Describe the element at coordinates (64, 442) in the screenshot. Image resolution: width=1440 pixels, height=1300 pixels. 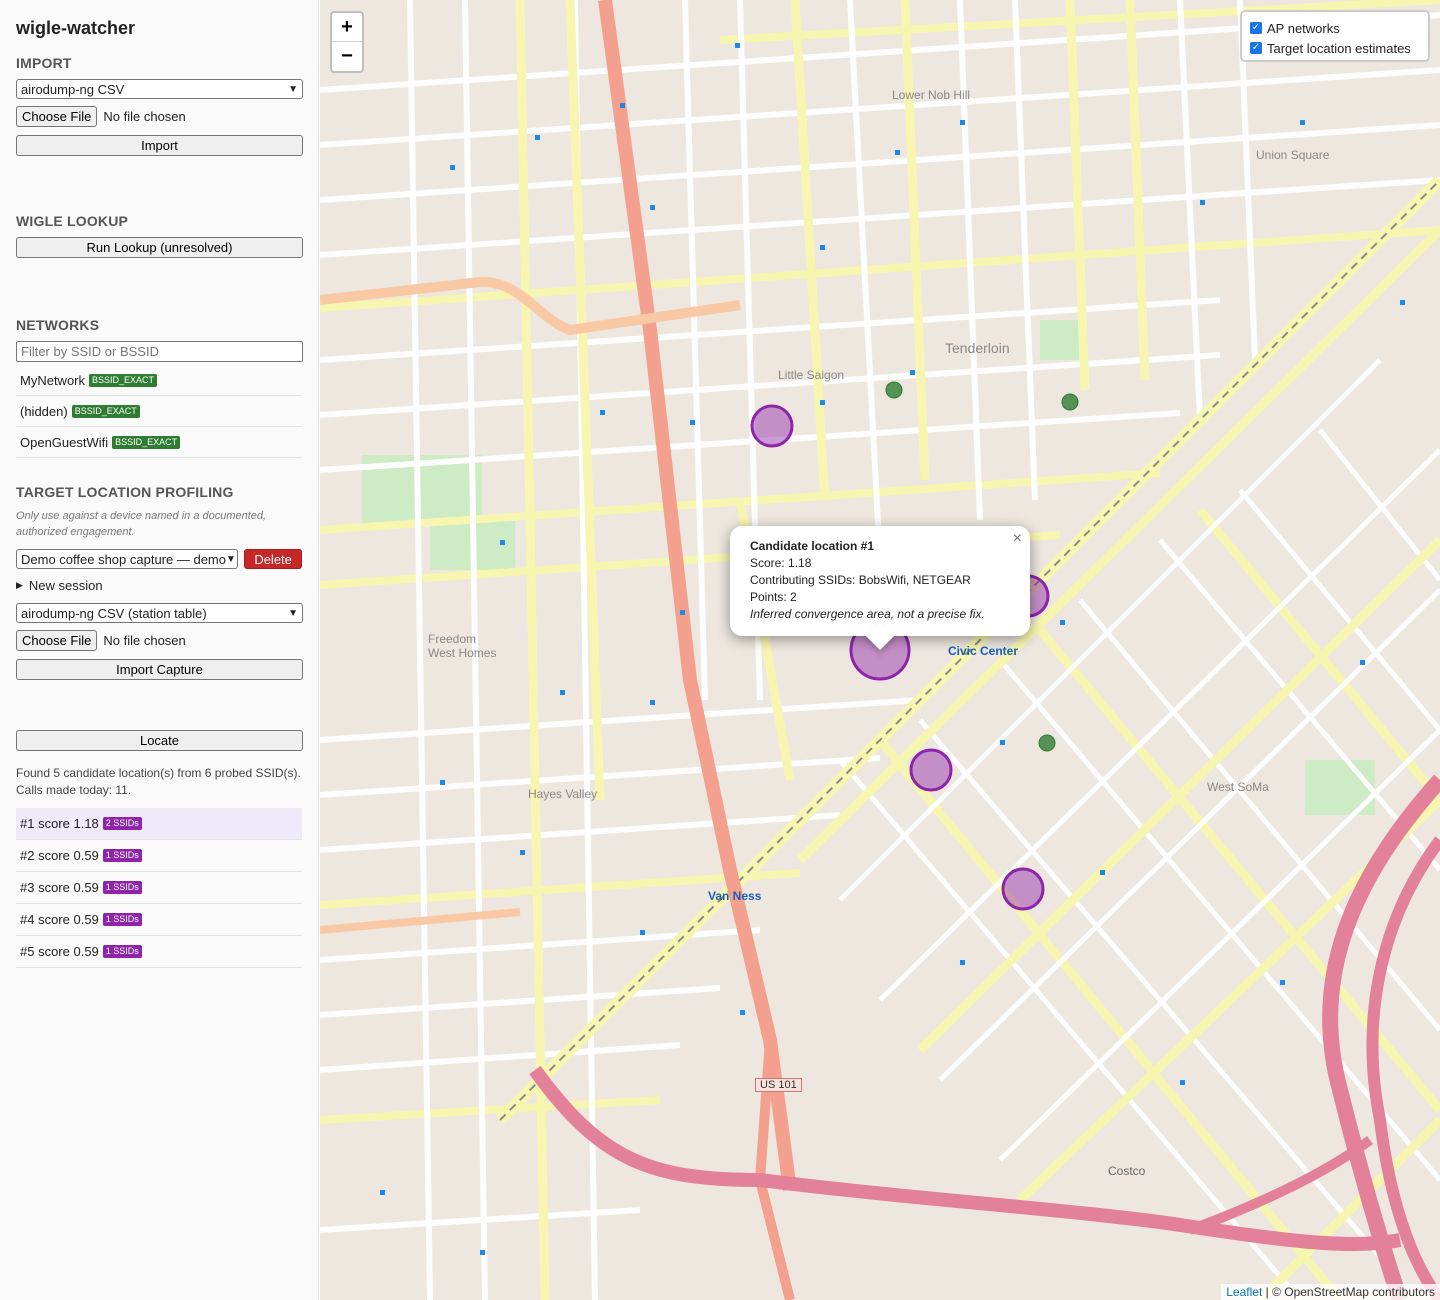
I see `network-ssid: OpenGuestWifi` at that location.